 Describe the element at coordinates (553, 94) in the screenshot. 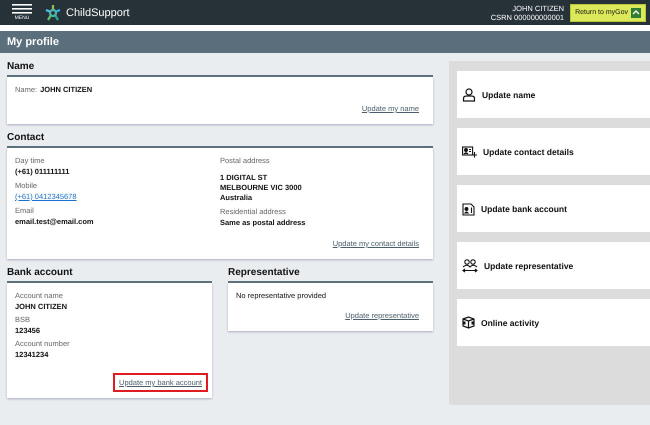

I see `action-tile: Update name` at that location.